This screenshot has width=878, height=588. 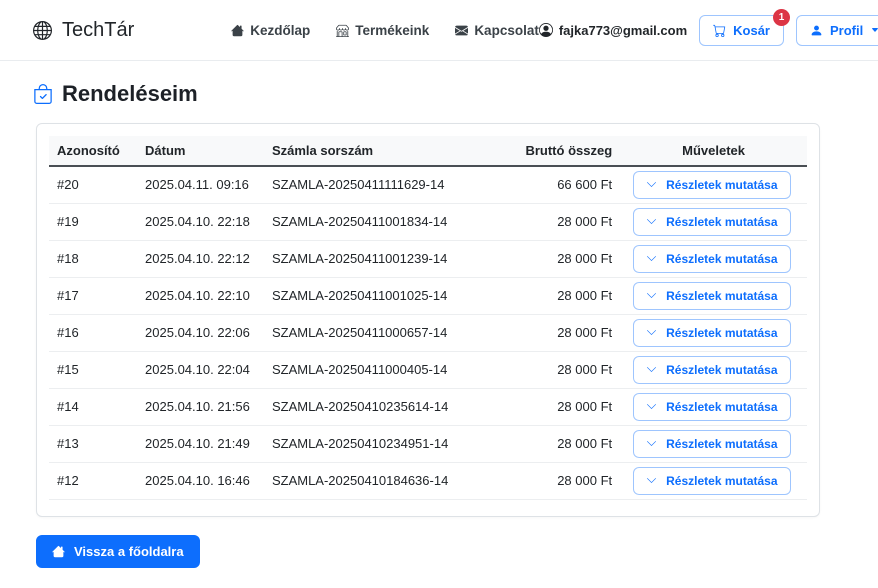 What do you see at coordinates (200, 444) in the screenshot?
I see `order-date-cell: 2025.04.10. 21:49` at bounding box center [200, 444].